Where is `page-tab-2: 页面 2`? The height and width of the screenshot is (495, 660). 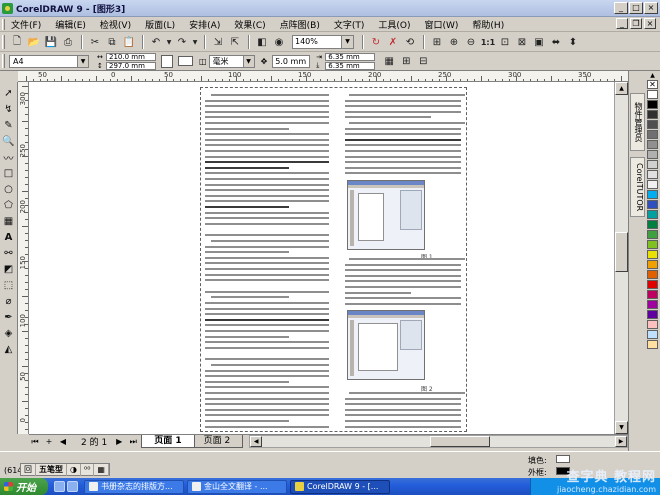
page-tab-2: 页面 2 is located at coordinates (217, 441).